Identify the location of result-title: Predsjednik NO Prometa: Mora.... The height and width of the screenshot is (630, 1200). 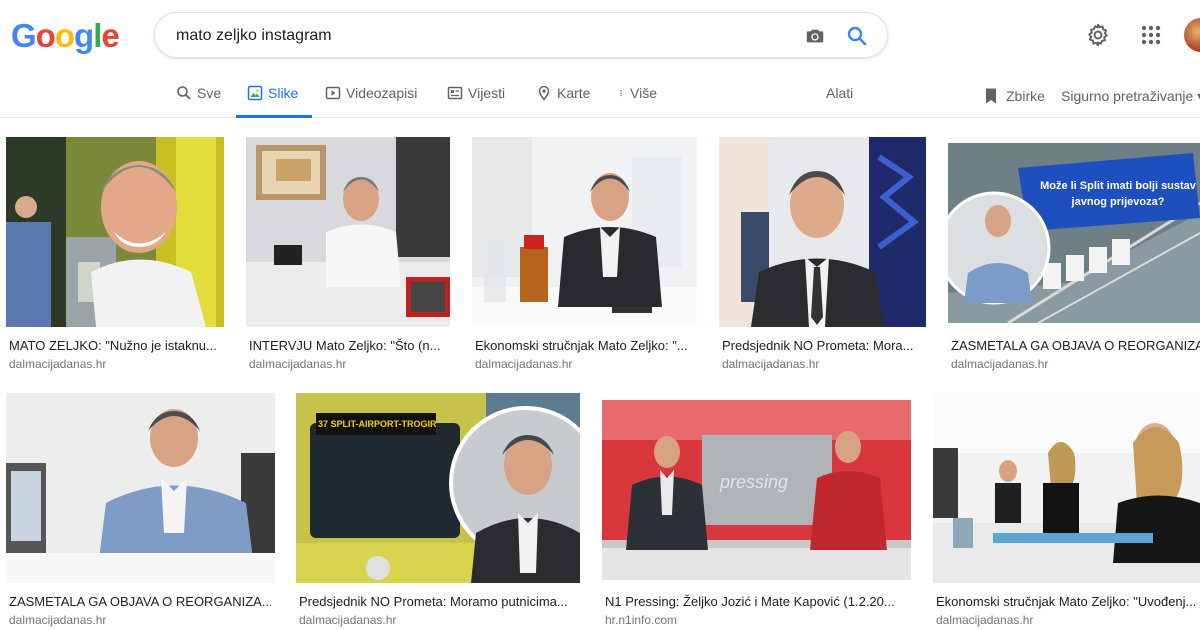
(822, 346).